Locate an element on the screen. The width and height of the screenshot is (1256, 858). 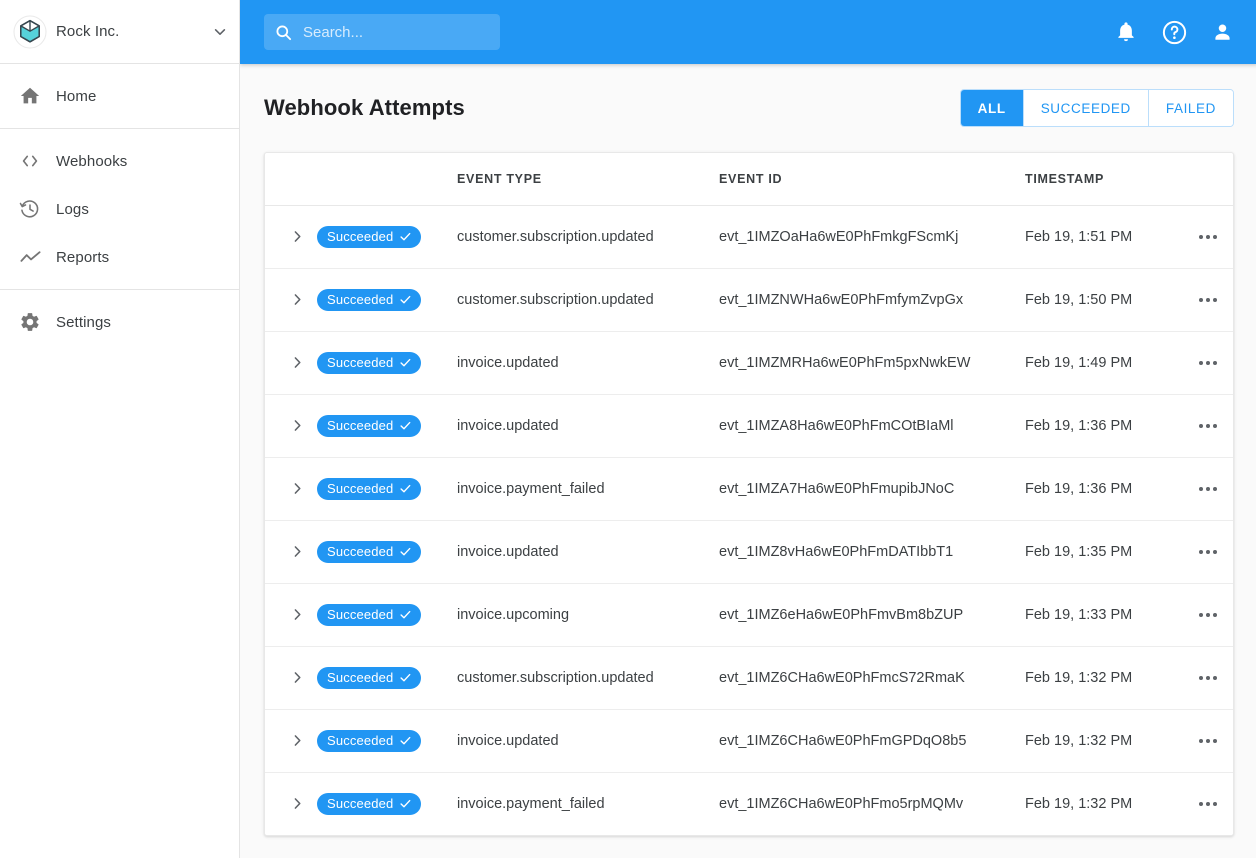
sidebar-item-reports: Reports is located at coordinates (119, 257).